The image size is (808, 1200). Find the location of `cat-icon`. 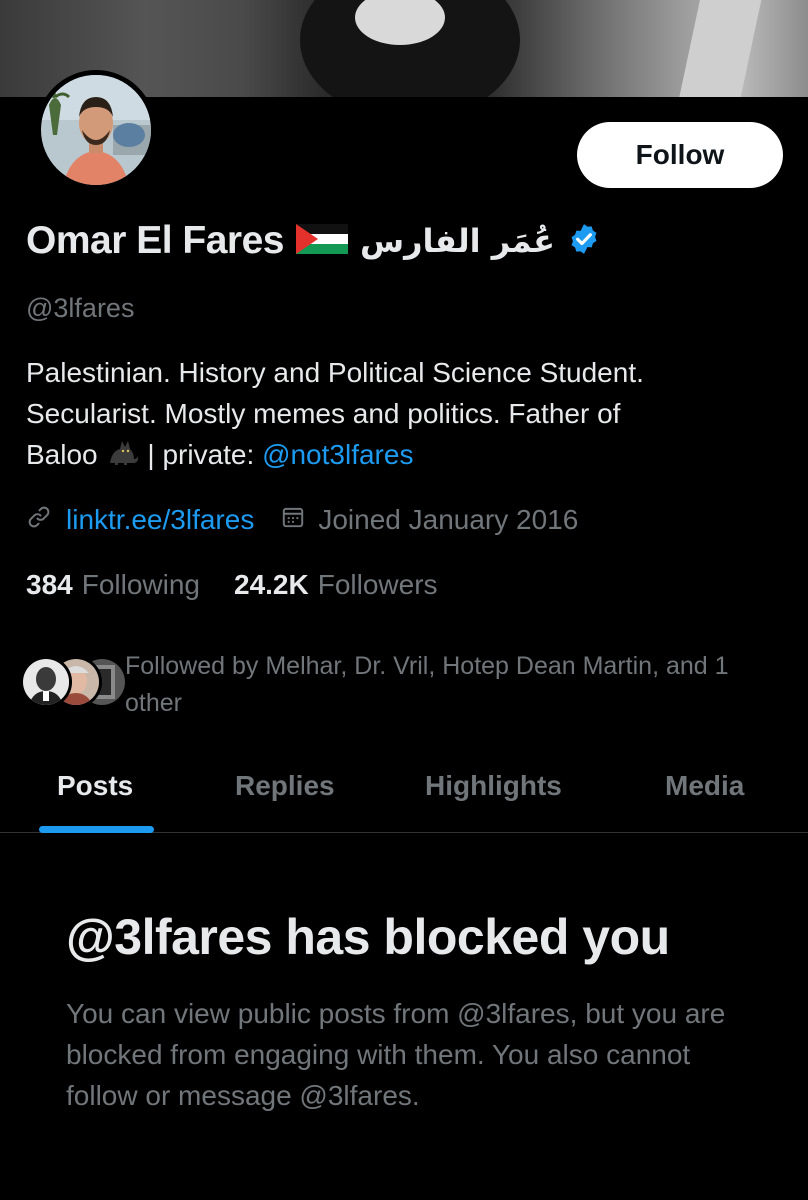

cat-icon is located at coordinates (123, 457).